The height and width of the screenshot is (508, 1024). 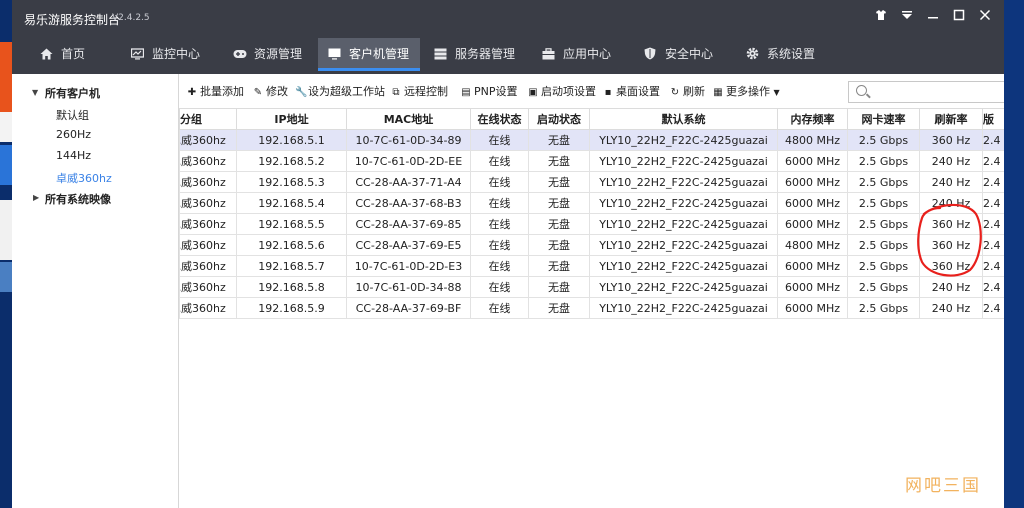 What do you see at coordinates (73, 155) in the screenshot?
I see `tree-group-144hz: 144Hz` at bounding box center [73, 155].